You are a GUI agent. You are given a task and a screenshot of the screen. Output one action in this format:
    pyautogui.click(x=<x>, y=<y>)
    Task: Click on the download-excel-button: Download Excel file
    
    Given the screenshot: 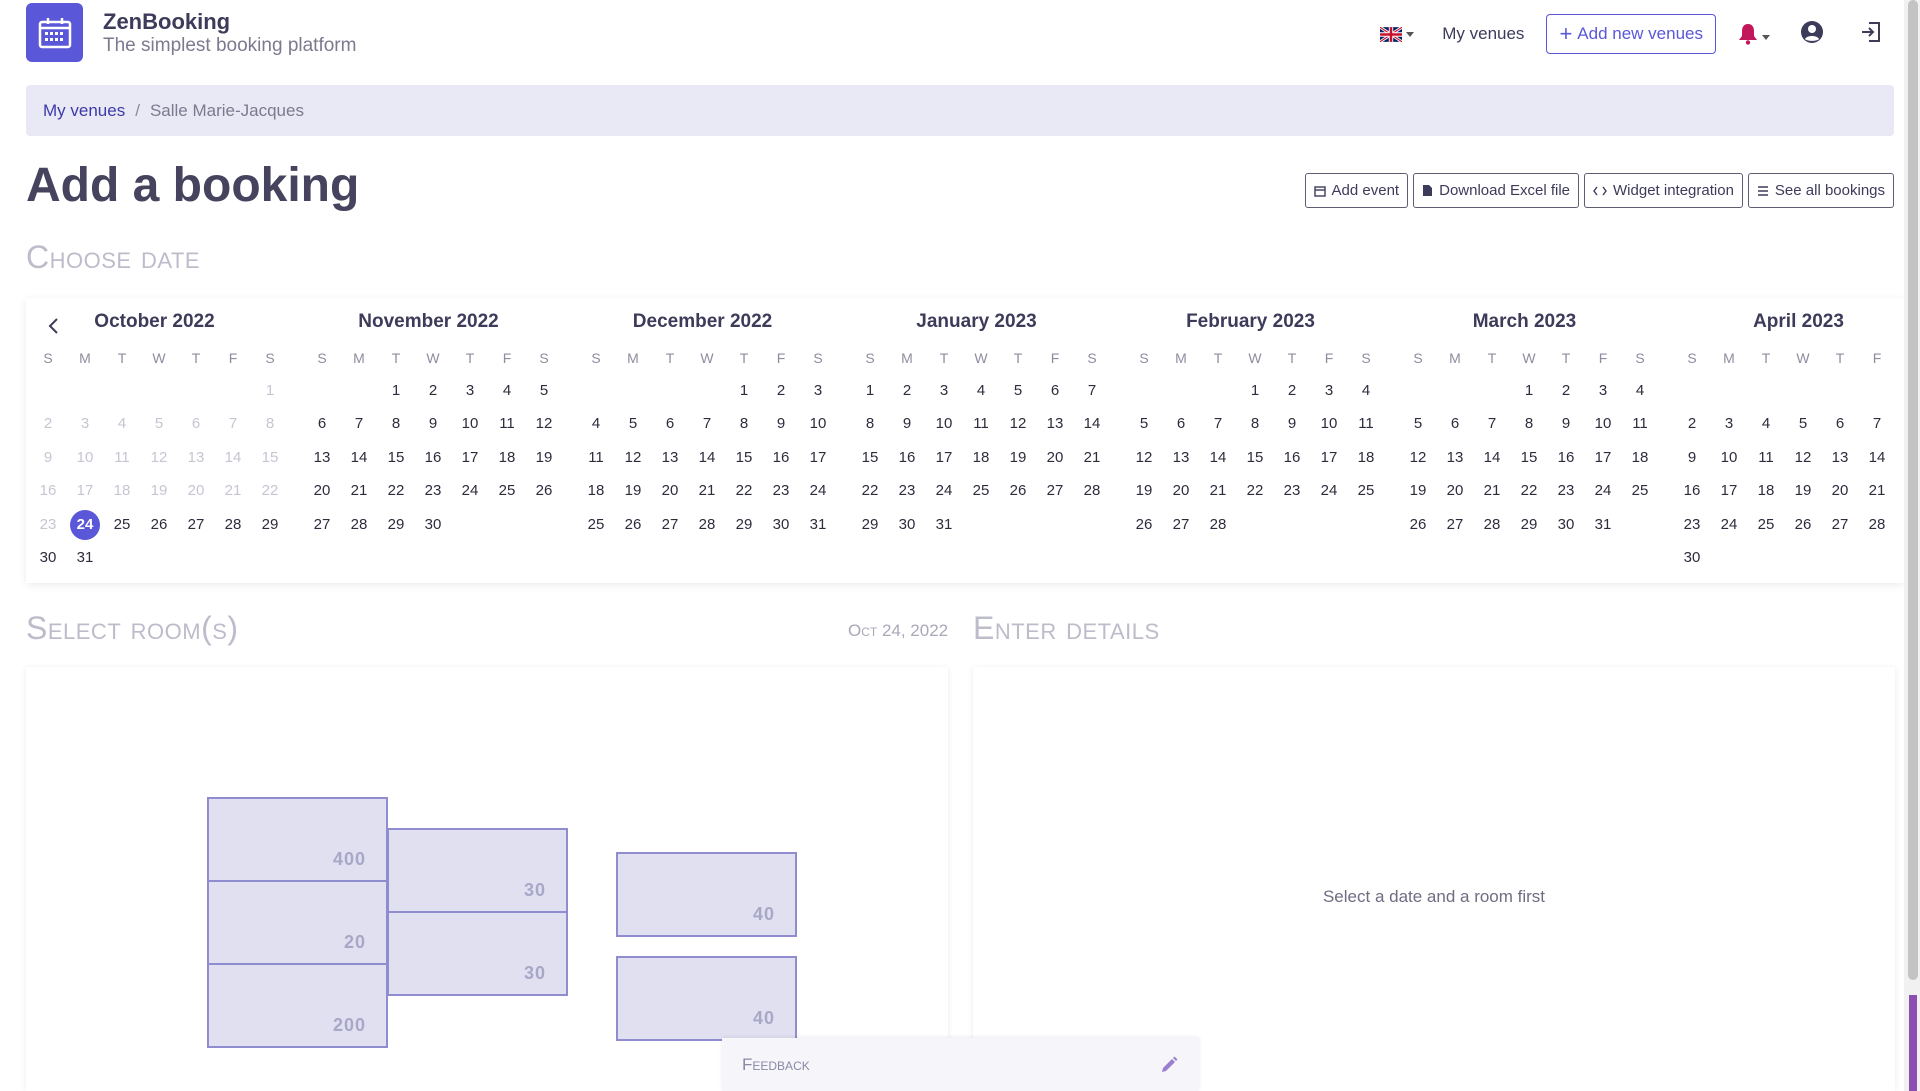 What is the action you would take?
    pyautogui.click(x=1496, y=190)
    